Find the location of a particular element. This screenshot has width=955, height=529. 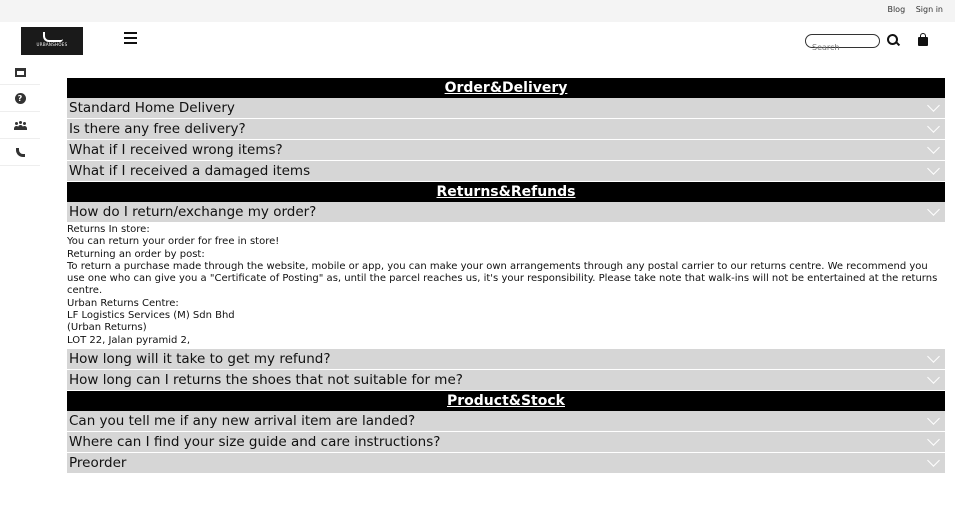

question-text: How do I return/exchange my order? is located at coordinates (193, 212).